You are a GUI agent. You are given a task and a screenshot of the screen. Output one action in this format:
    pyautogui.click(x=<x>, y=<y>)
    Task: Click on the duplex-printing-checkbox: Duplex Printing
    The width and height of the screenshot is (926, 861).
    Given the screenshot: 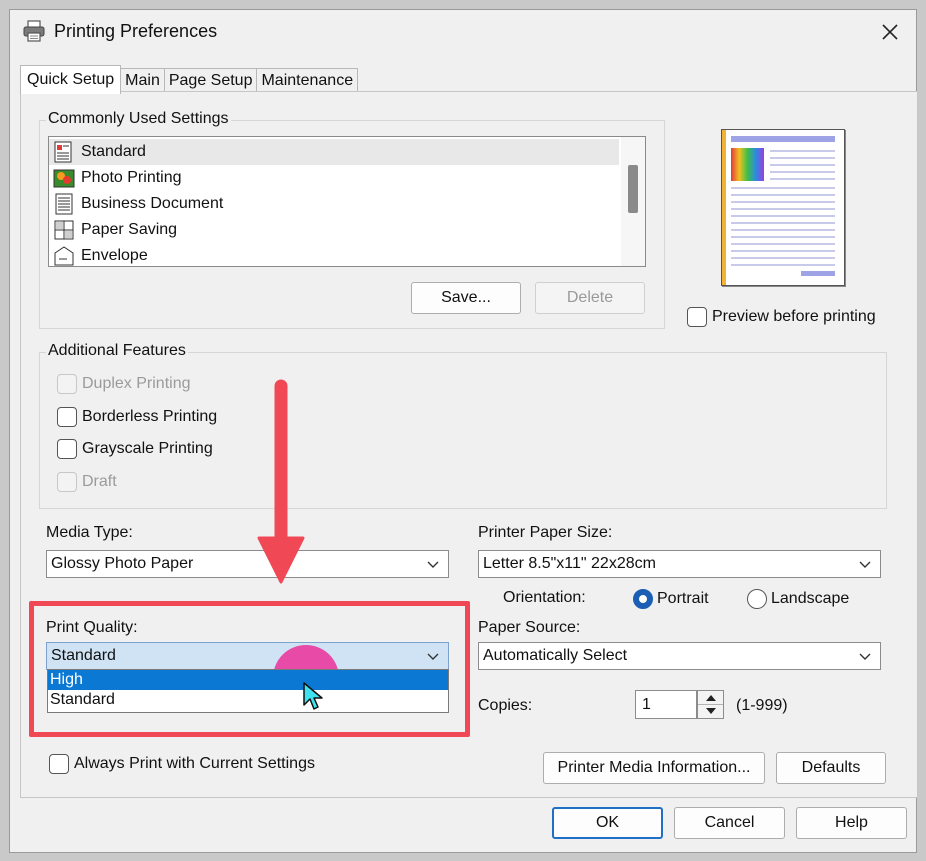 What is the action you would take?
    pyautogui.click(x=124, y=384)
    